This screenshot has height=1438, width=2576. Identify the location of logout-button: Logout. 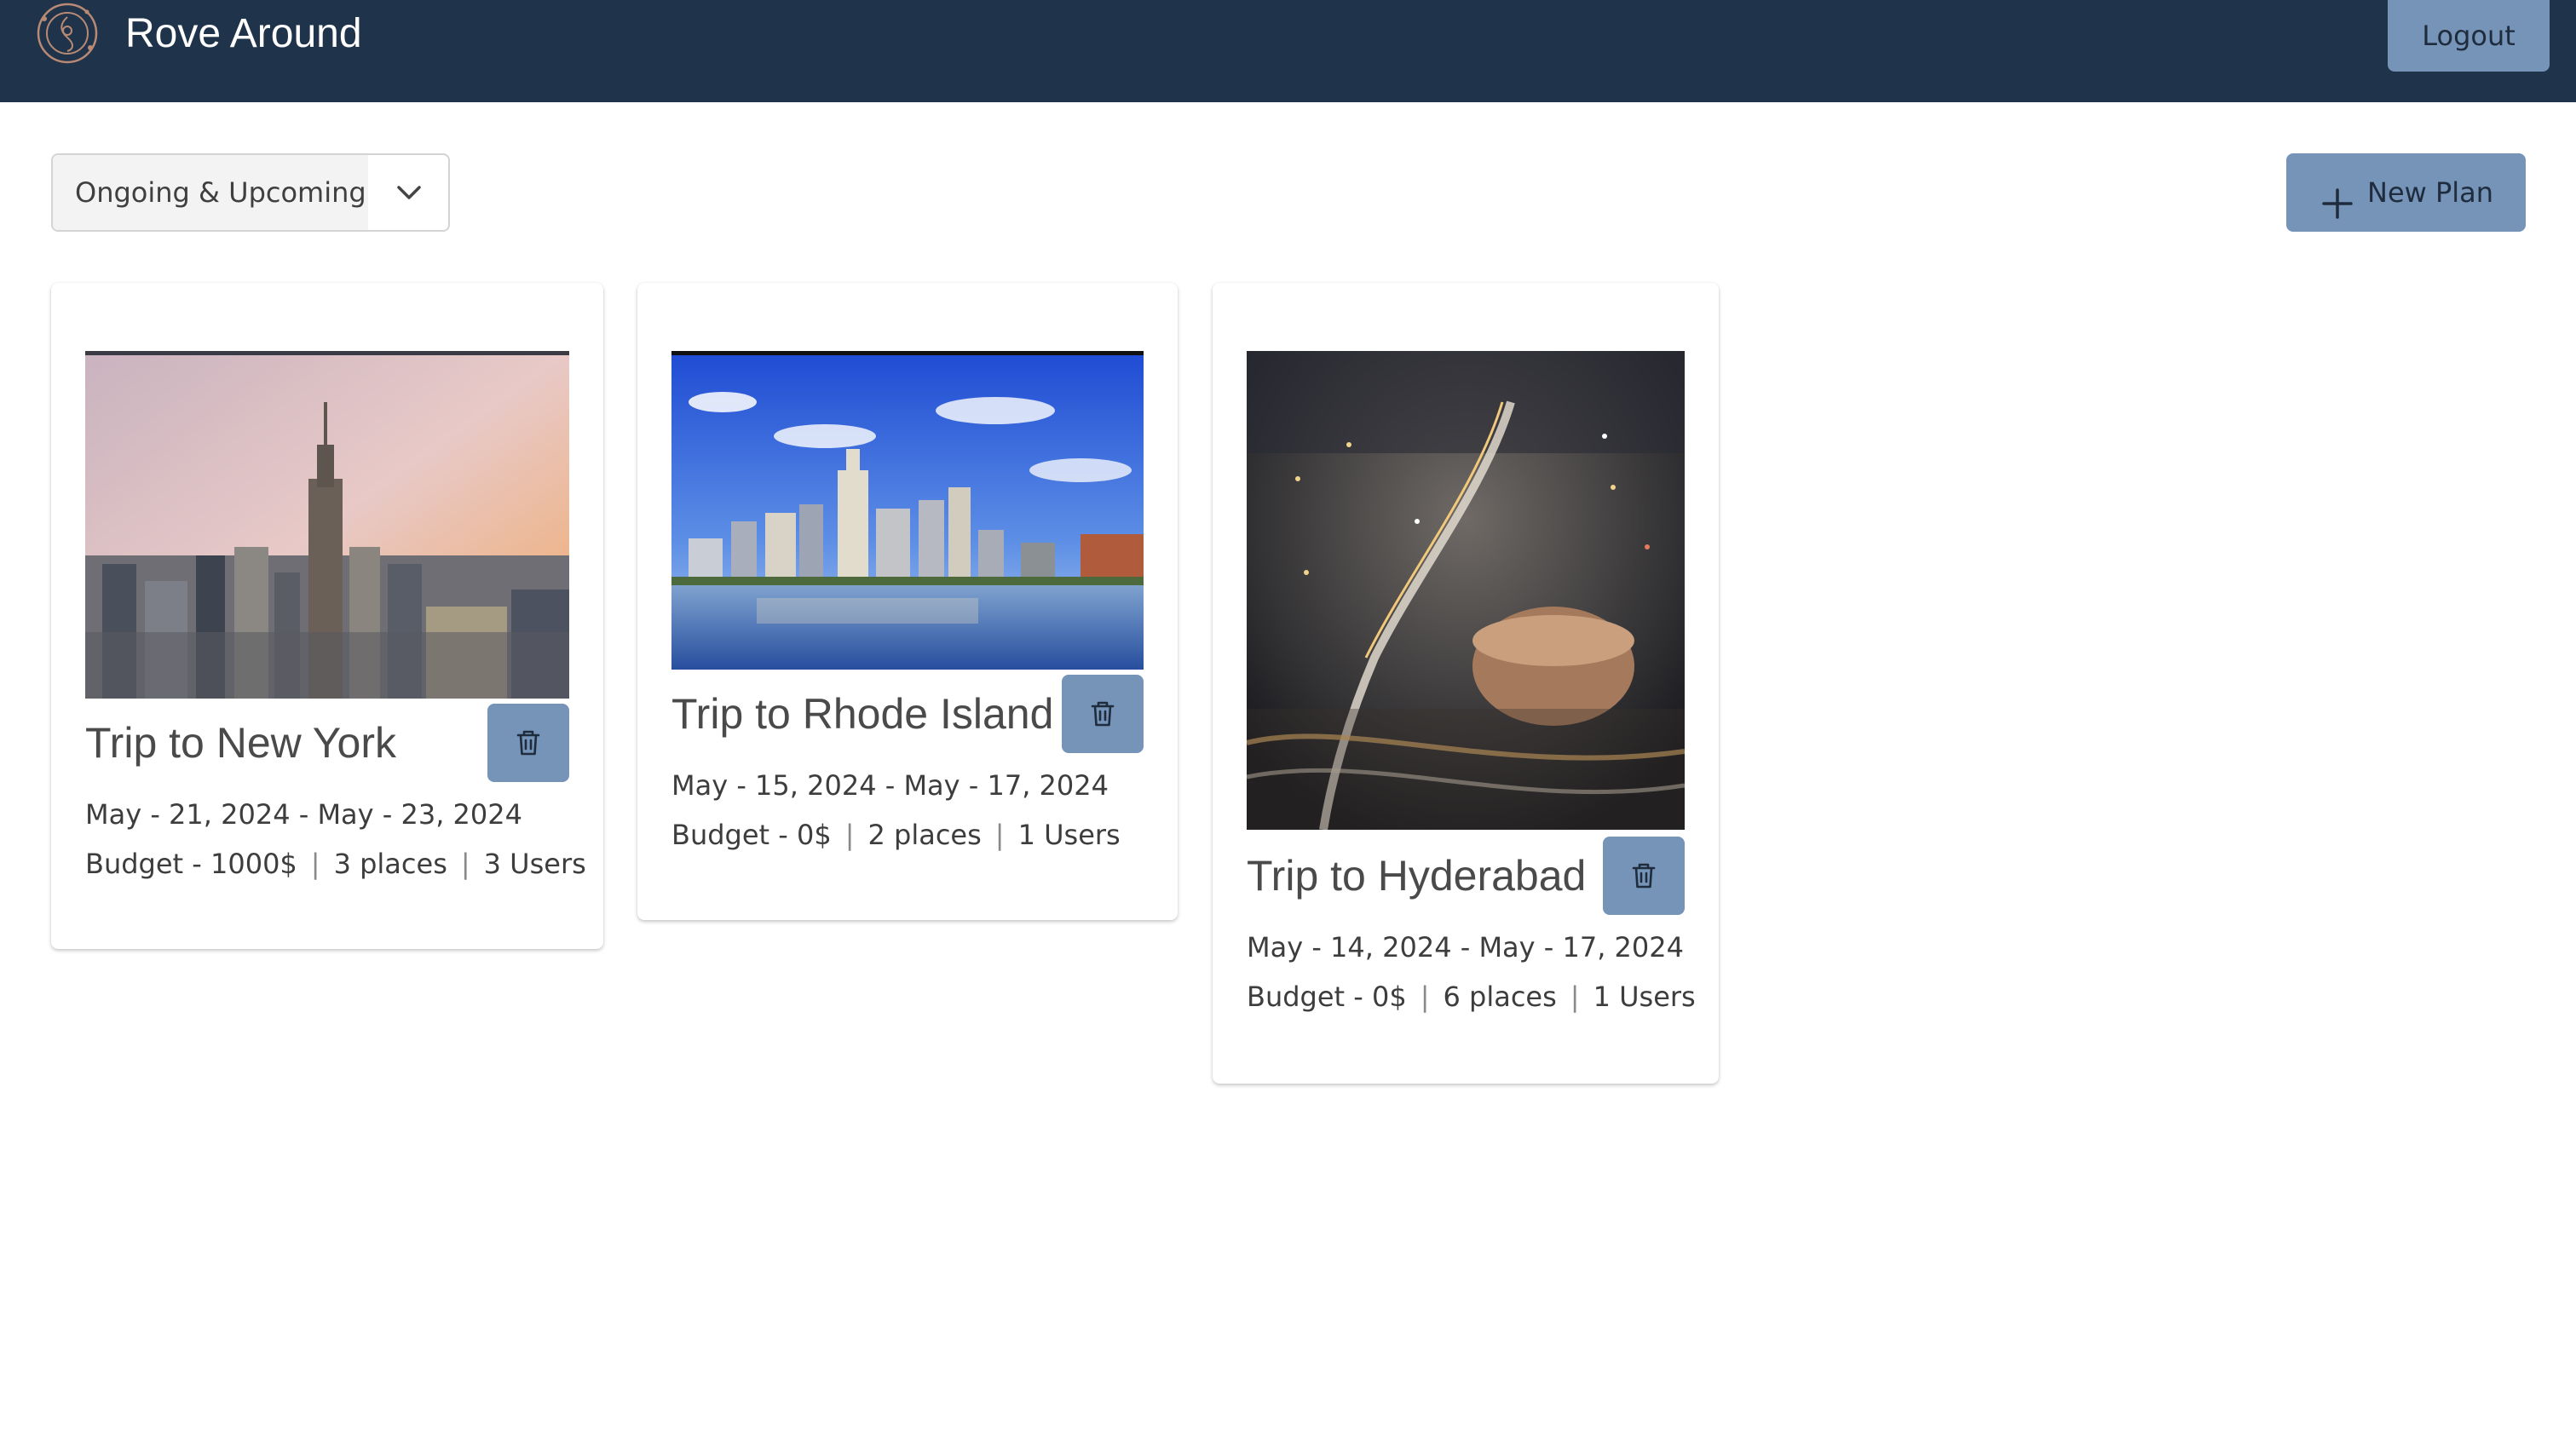
(2469, 36).